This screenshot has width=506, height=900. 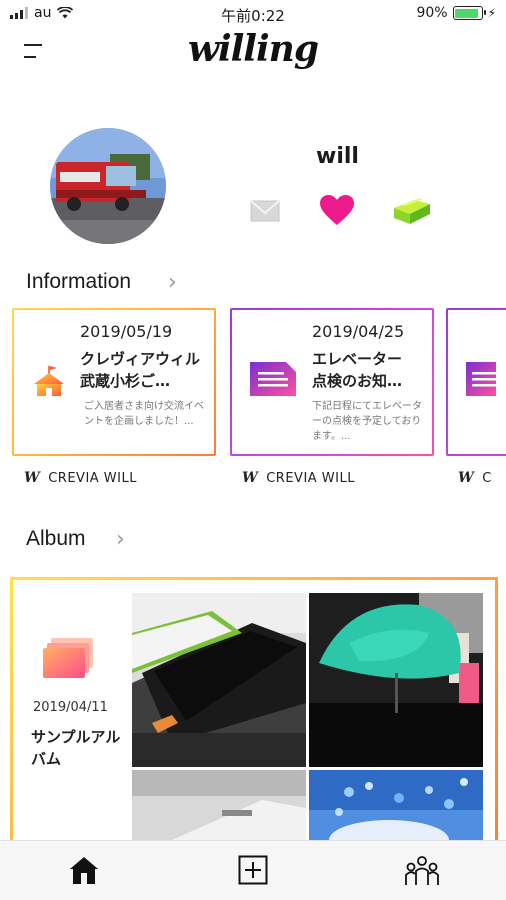 I want to click on album-heading: Album, so click(x=56, y=539).